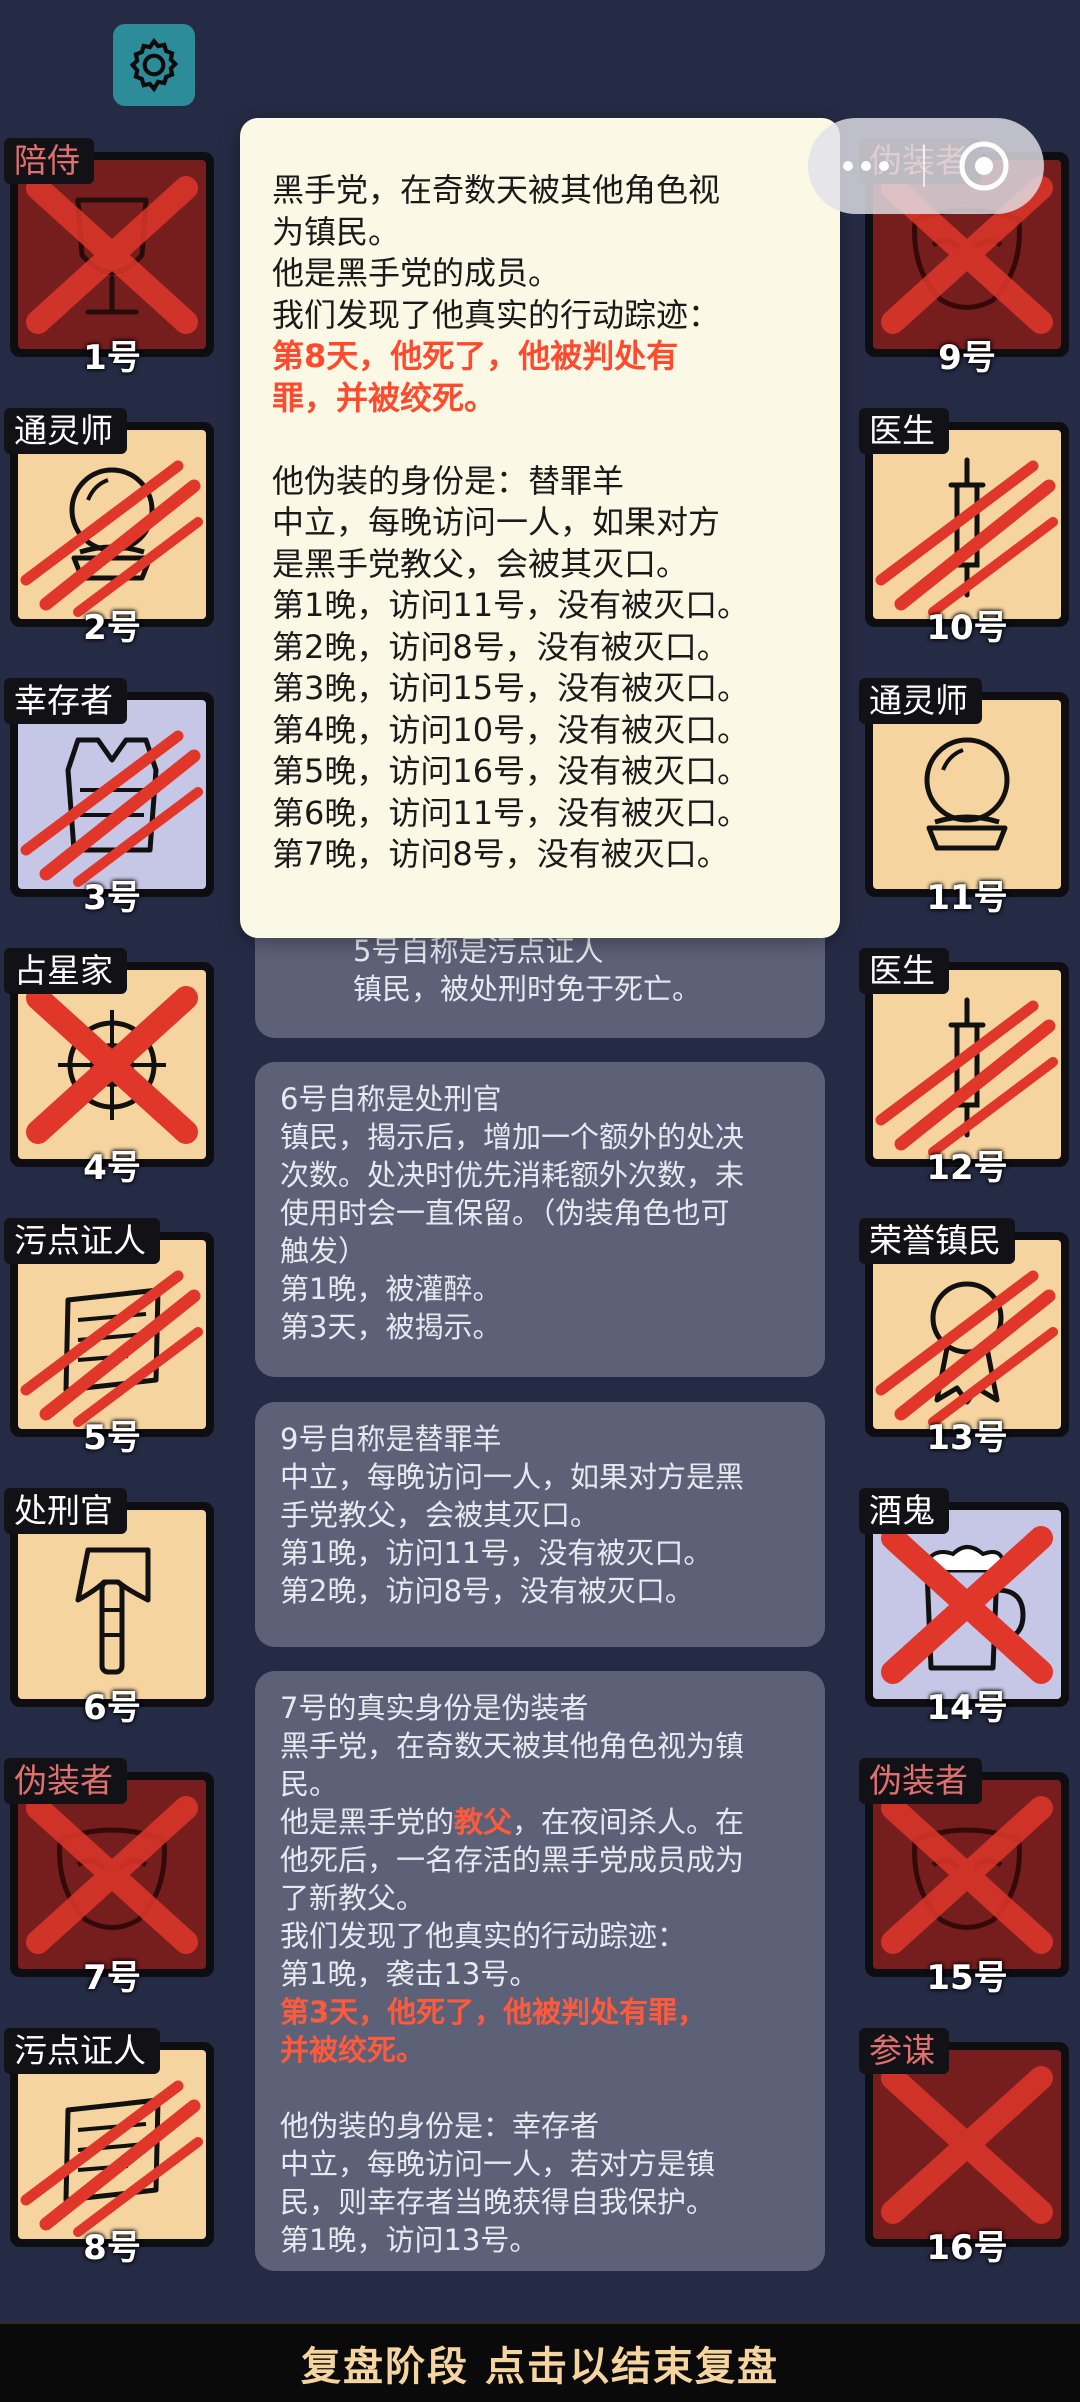  I want to click on player-number: 12号, so click(967, 1168).